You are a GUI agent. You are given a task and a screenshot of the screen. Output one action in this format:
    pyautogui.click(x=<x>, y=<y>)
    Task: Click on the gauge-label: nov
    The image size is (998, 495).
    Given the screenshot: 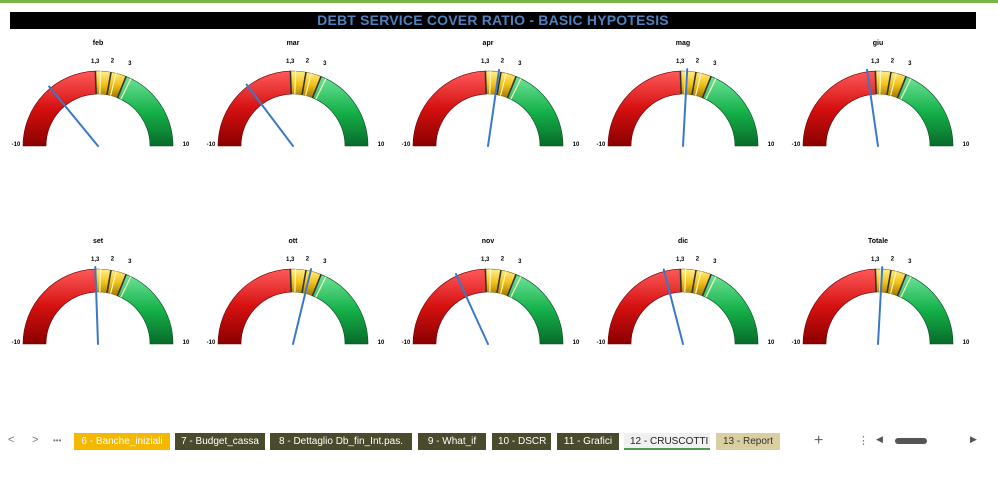 What is the action you would take?
    pyautogui.click(x=488, y=241)
    